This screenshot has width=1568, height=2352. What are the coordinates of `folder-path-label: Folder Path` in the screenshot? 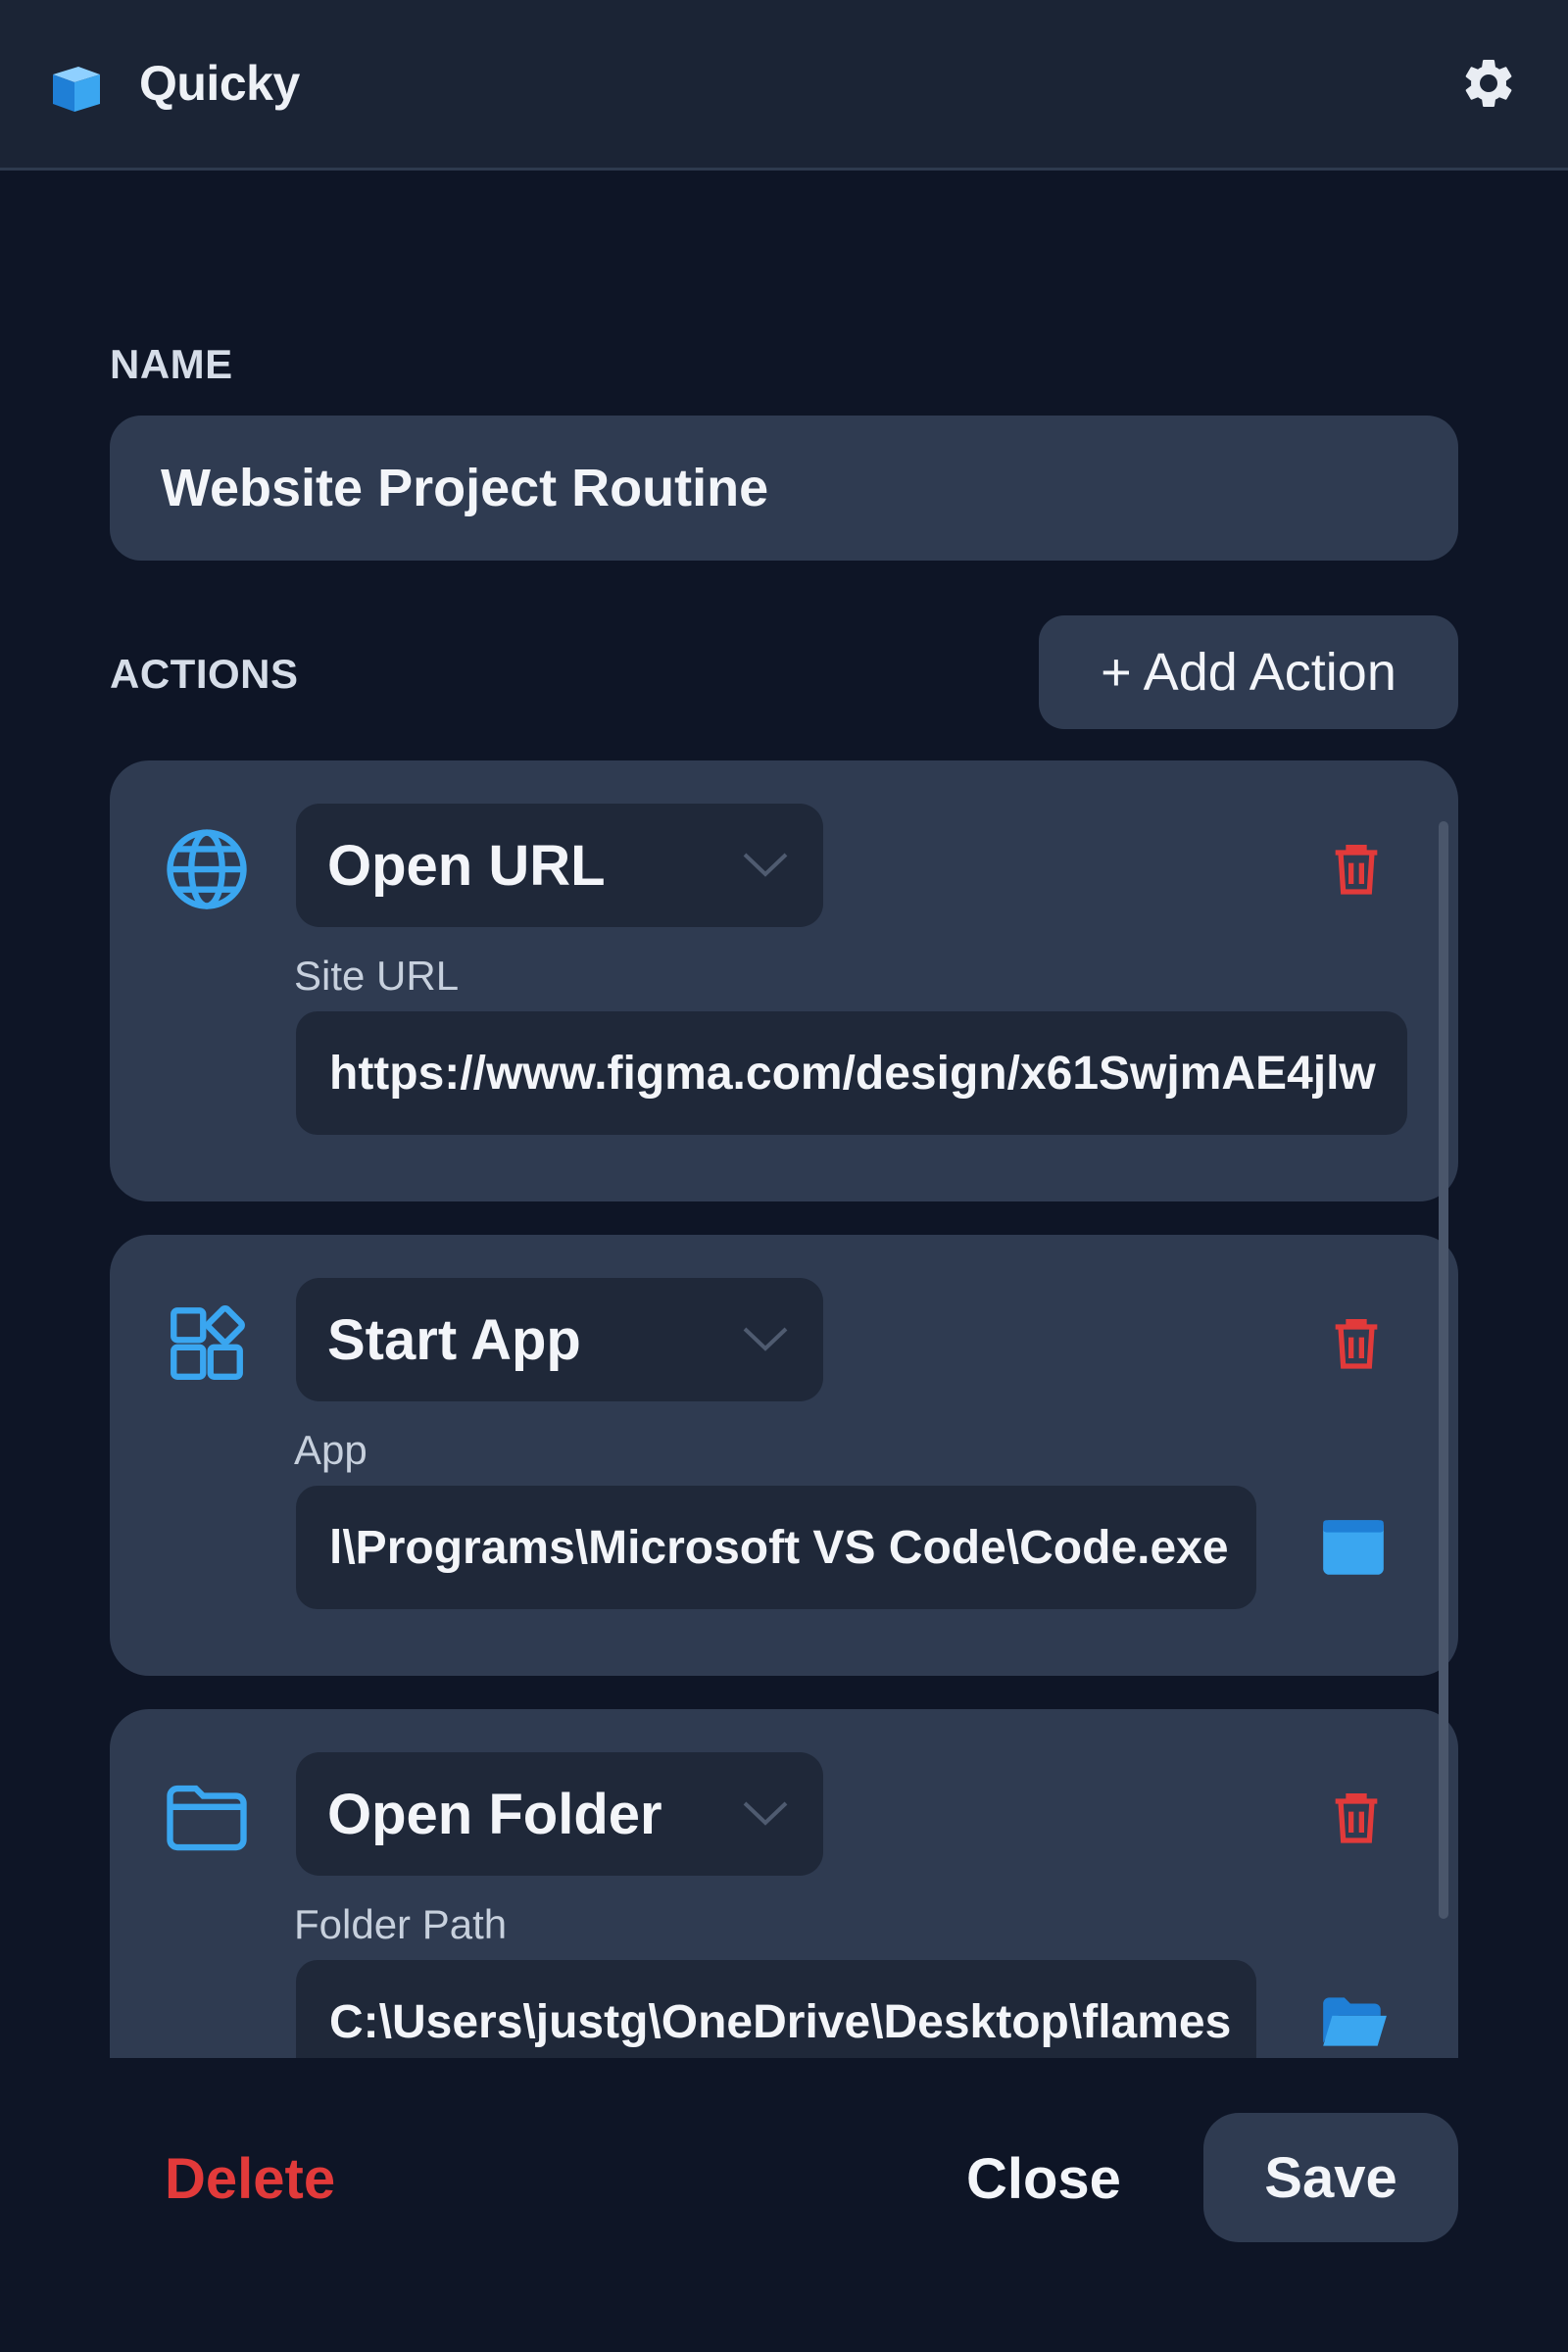 It's located at (401, 1924).